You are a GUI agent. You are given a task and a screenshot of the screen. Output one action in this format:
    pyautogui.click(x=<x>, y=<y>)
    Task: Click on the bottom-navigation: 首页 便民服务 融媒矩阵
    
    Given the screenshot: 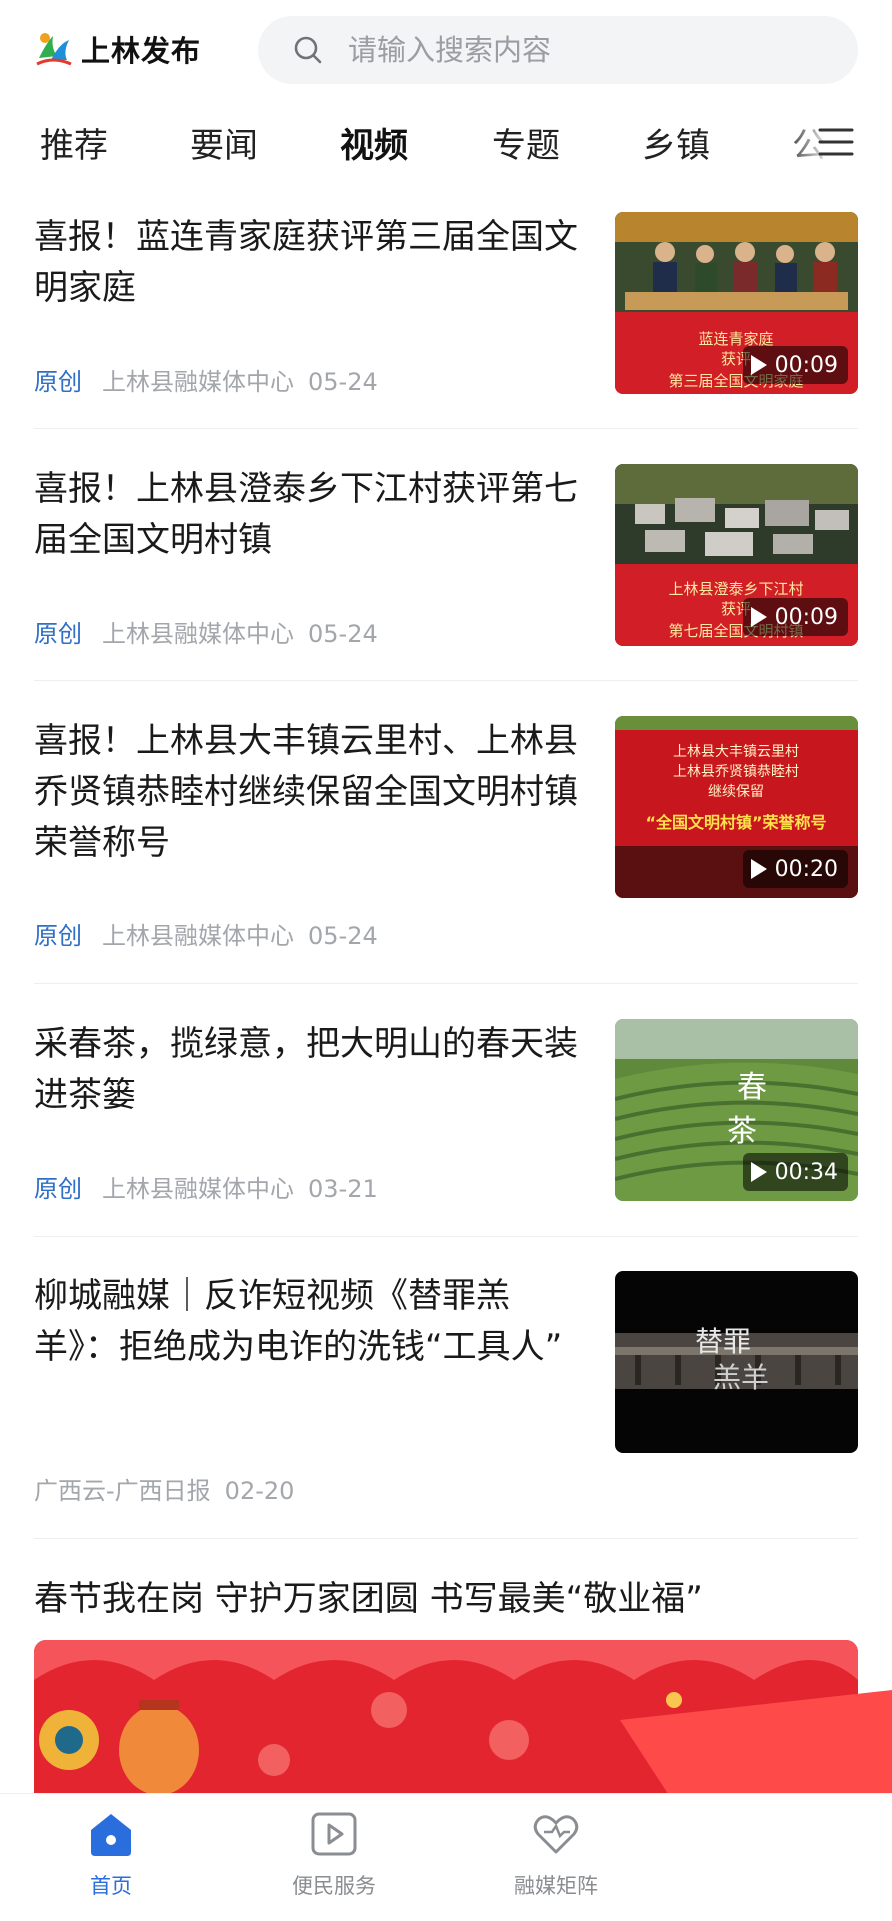 What is the action you would take?
    pyautogui.click(x=446, y=1857)
    